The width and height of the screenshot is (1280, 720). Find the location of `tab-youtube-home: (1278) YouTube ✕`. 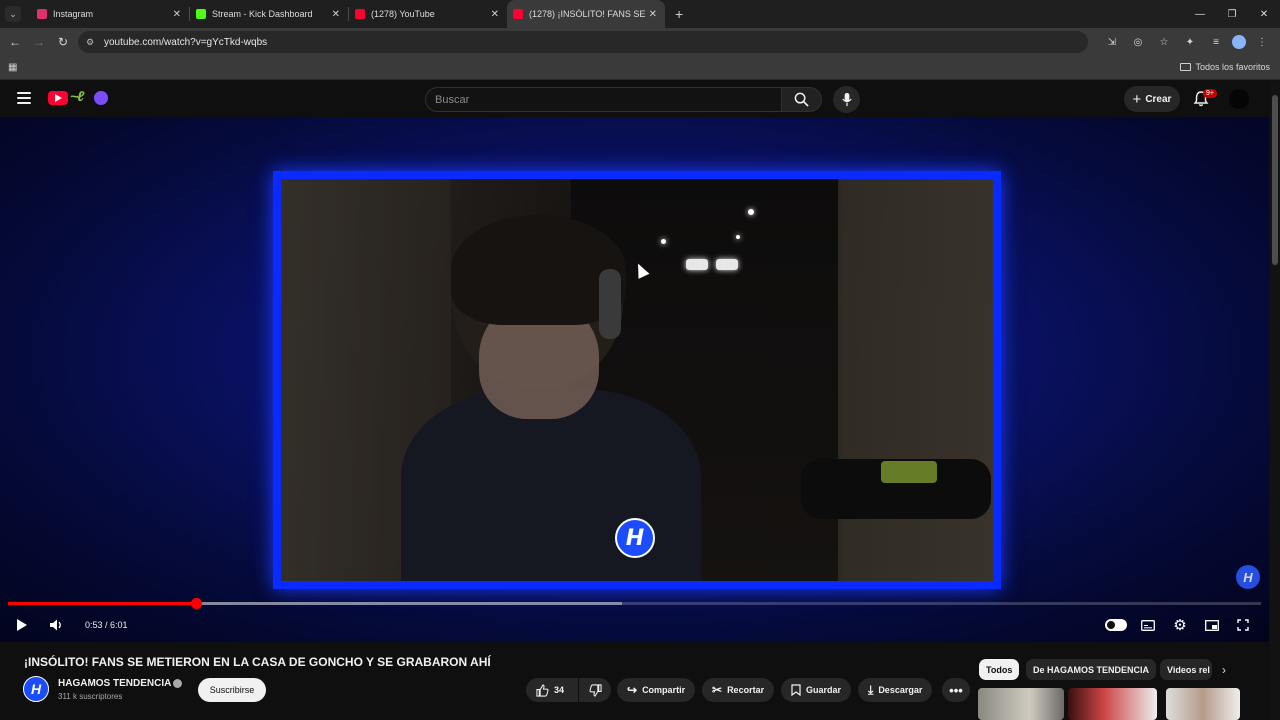

tab-youtube-home: (1278) YouTube ✕ is located at coordinates (428, 14).